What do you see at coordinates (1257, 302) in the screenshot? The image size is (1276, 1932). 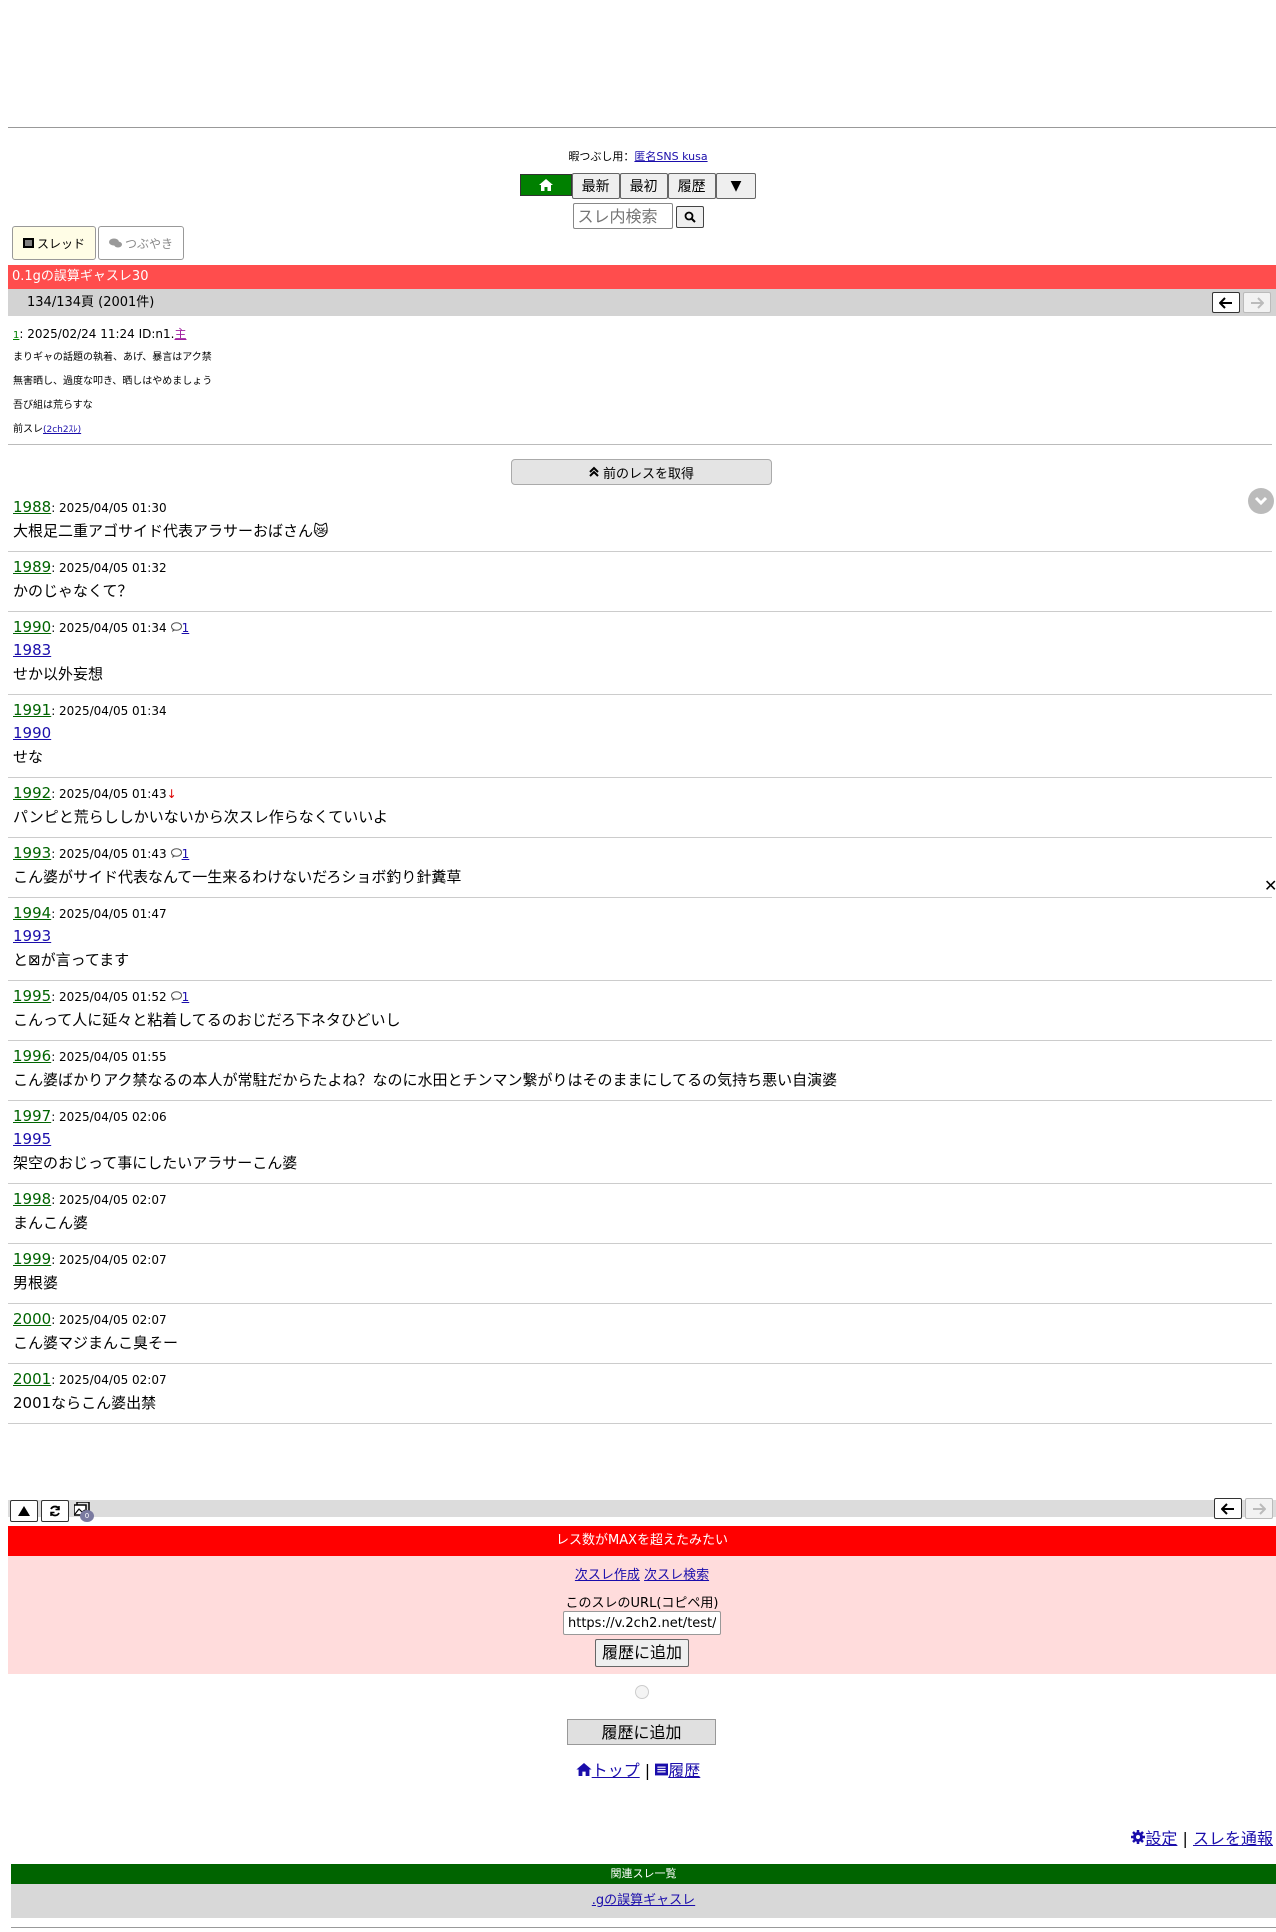 I see `next-page-button` at bounding box center [1257, 302].